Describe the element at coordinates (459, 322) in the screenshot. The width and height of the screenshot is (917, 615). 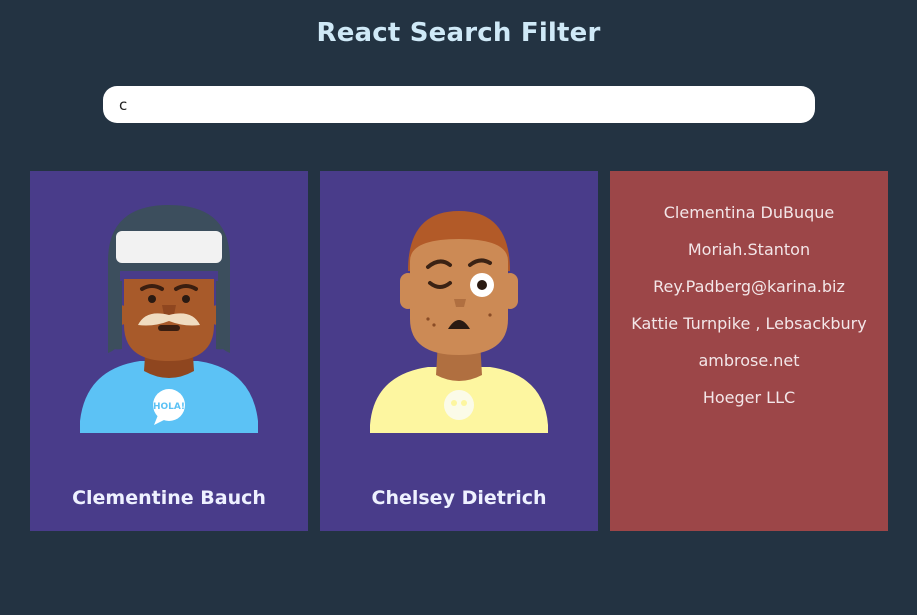
I see `winking-boy-avatar-icon` at that location.